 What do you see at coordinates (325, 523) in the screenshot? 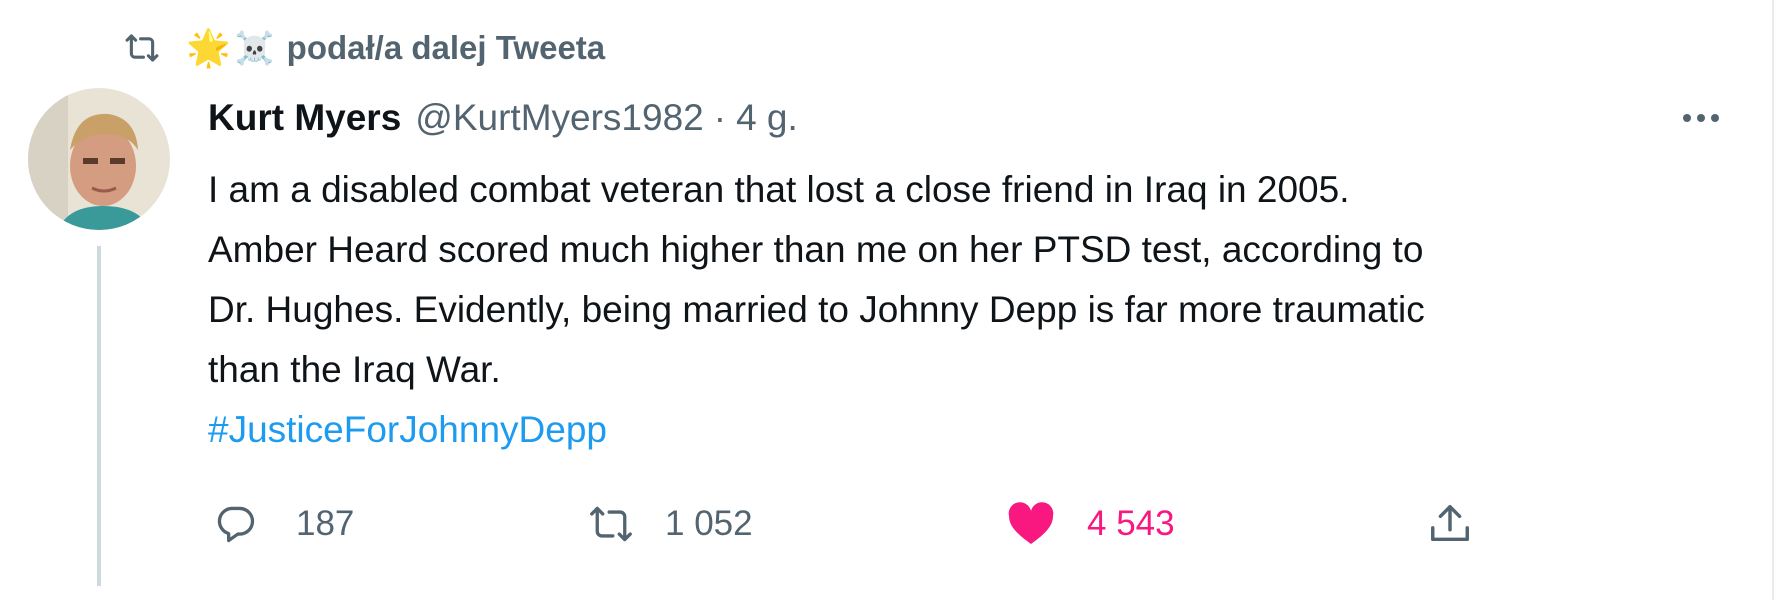
I see `reply-count: 187` at bounding box center [325, 523].